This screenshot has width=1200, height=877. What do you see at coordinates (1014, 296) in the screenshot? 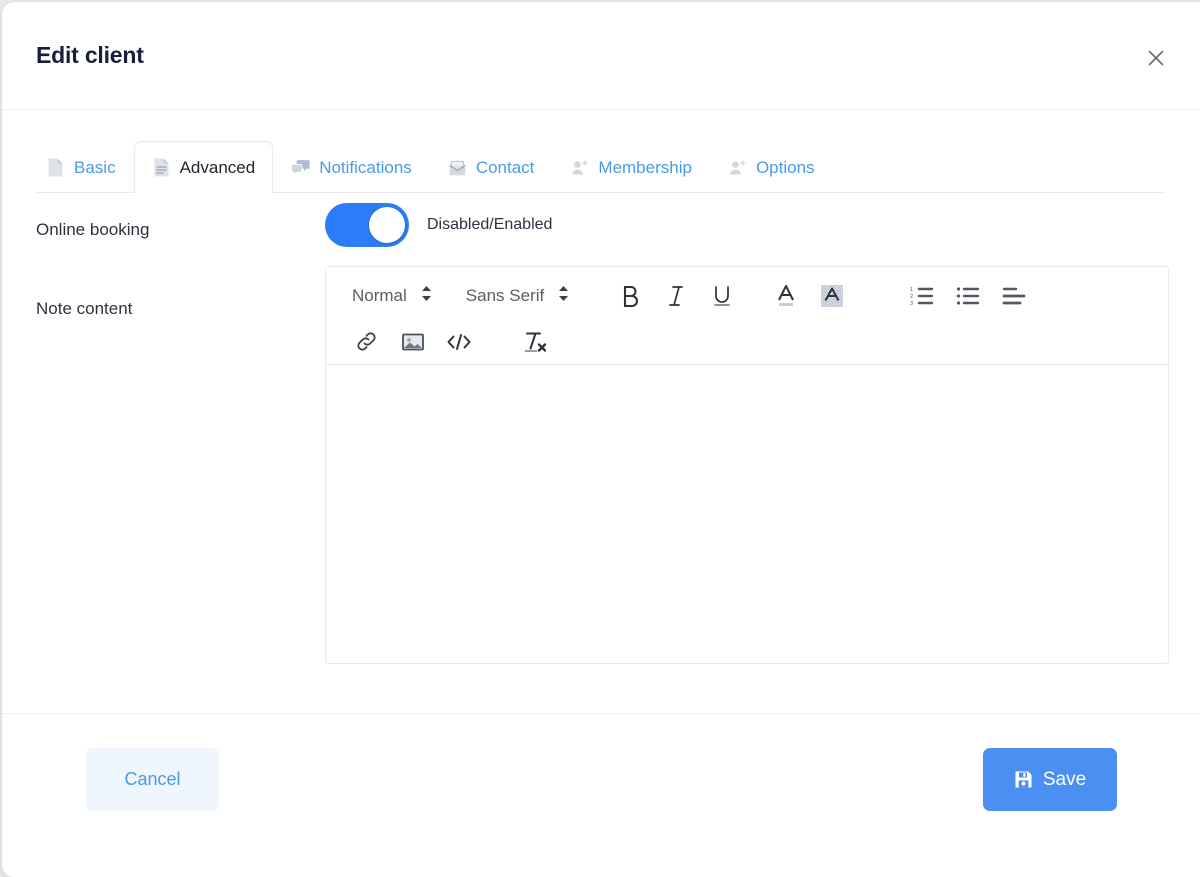
I see `align-left-icon` at bounding box center [1014, 296].